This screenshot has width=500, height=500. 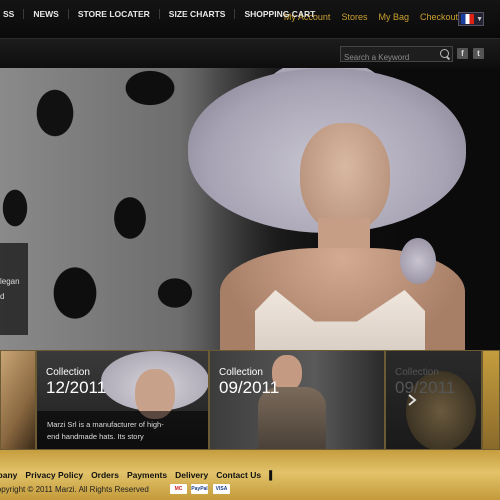 What do you see at coordinates (279, 14) in the screenshot?
I see `nav-item-shopping-cart: SHOPPING CART` at bounding box center [279, 14].